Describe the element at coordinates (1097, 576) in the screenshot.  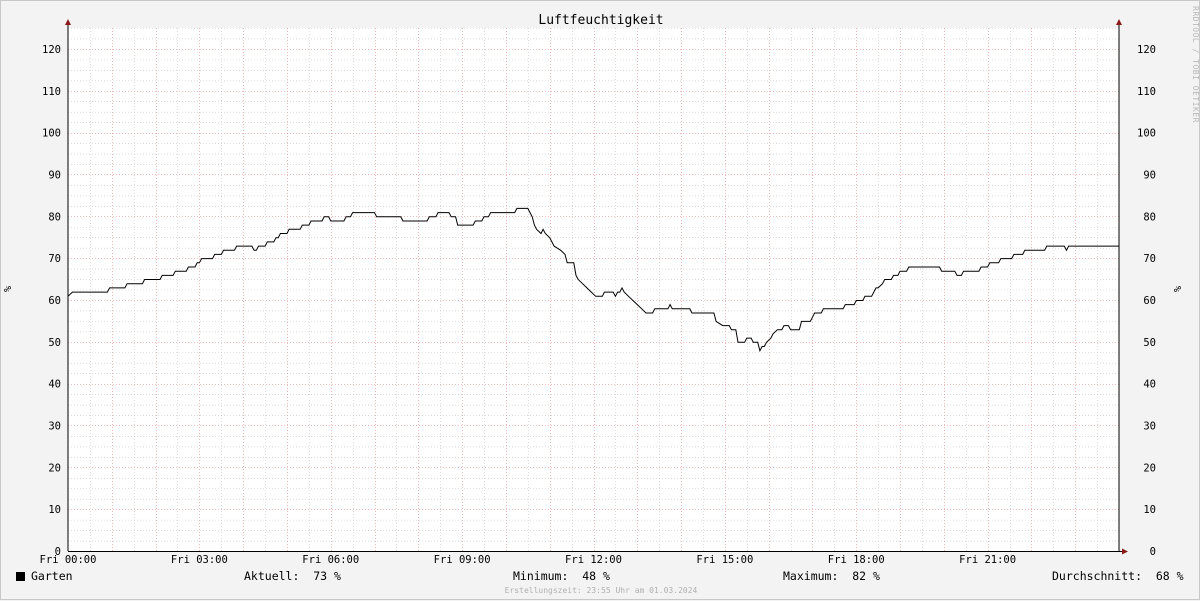
I see `durchschnitt-label: Durchschnitt:` at that location.